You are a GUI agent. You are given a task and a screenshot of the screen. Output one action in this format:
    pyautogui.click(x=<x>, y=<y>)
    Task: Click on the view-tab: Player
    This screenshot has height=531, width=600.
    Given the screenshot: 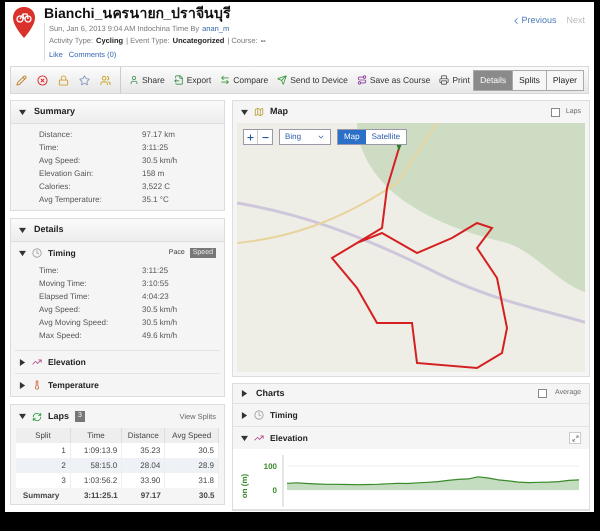 What is the action you would take?
    pyautogui.click(x=564, y=80)
    